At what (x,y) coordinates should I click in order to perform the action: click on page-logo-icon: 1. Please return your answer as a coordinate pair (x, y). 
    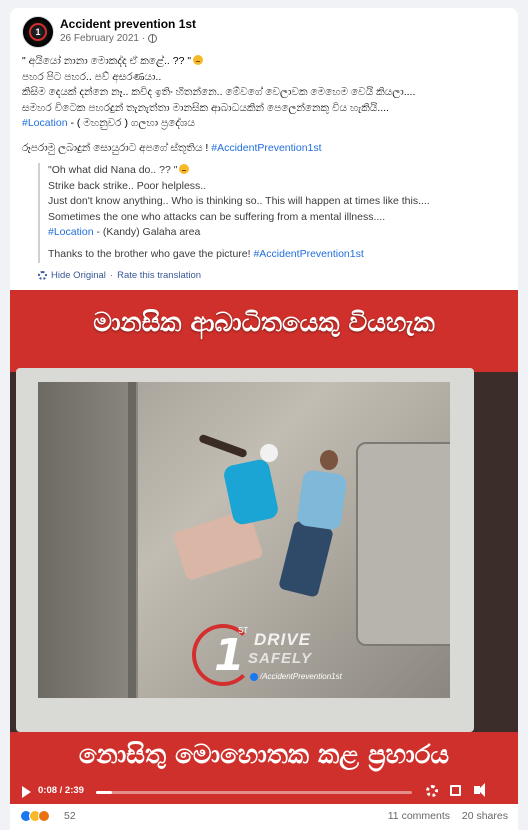
    Looking at the image, I should click on (38, 32).